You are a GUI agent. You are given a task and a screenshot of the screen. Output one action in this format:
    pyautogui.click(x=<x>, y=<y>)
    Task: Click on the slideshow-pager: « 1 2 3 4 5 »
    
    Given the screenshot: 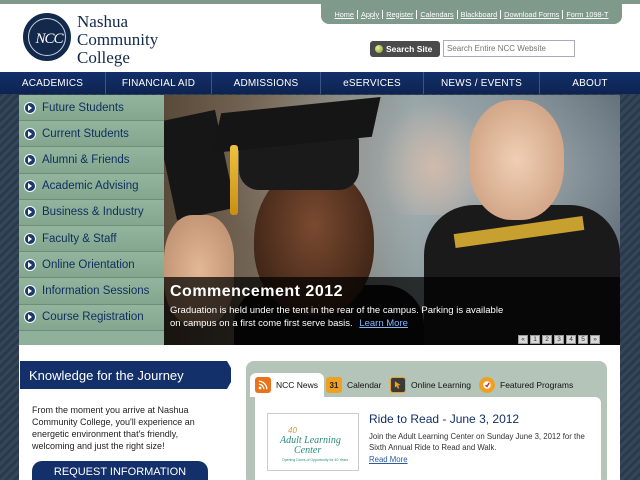 What is the action you would take?
    pyautogui.click(x=559, y=339)
    